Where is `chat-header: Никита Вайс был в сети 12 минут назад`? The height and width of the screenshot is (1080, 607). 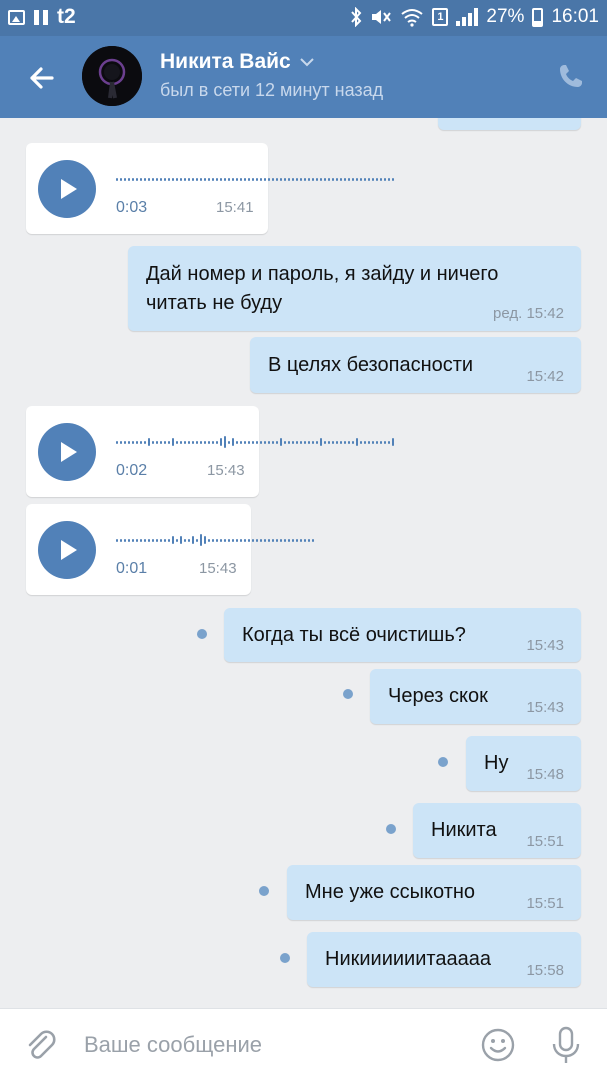
chat-header: Никита Вайс был в сети 12 минут назад is located at coordinates (303, 77).